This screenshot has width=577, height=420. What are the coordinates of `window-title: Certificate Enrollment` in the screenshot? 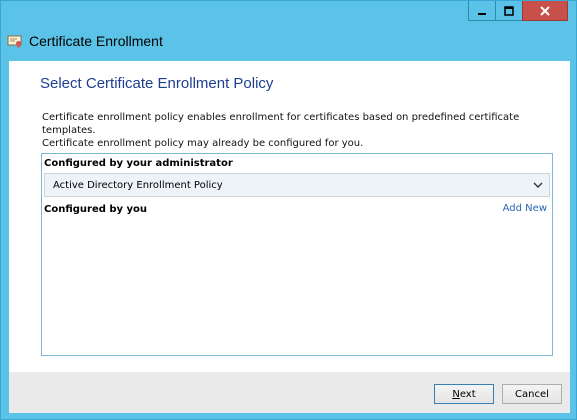 It's located at (96, 41).